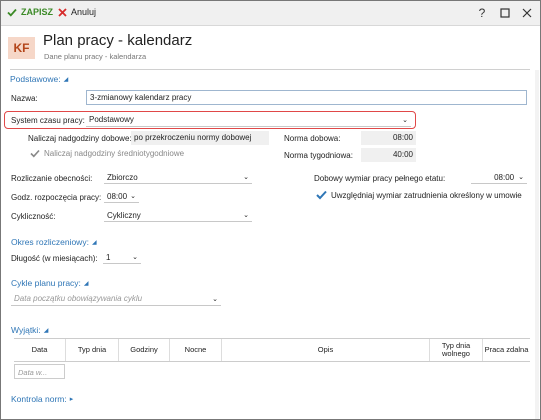 The width and height of the screenshot is (541, 420). Describe the element at coordinates (37, 12) in the screenshot. I see `save-label: ZAPISZ` at that location.